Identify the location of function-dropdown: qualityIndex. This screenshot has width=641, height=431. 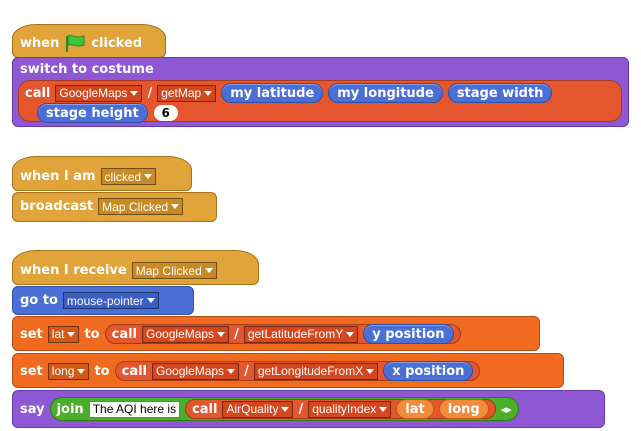
(350, 409).